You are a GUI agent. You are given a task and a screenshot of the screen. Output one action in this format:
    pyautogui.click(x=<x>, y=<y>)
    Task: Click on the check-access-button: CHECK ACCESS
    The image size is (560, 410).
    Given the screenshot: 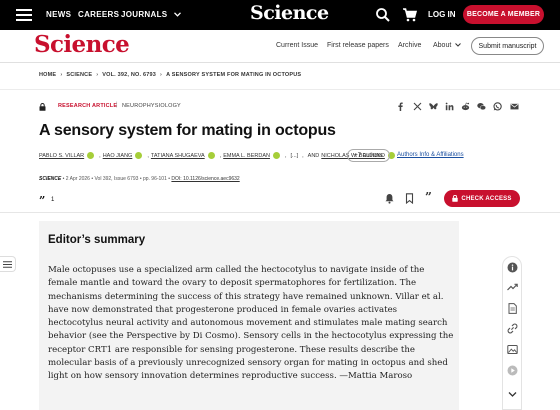 What is the action you would take?
    pyautogui.click(x=482, y=198)
    